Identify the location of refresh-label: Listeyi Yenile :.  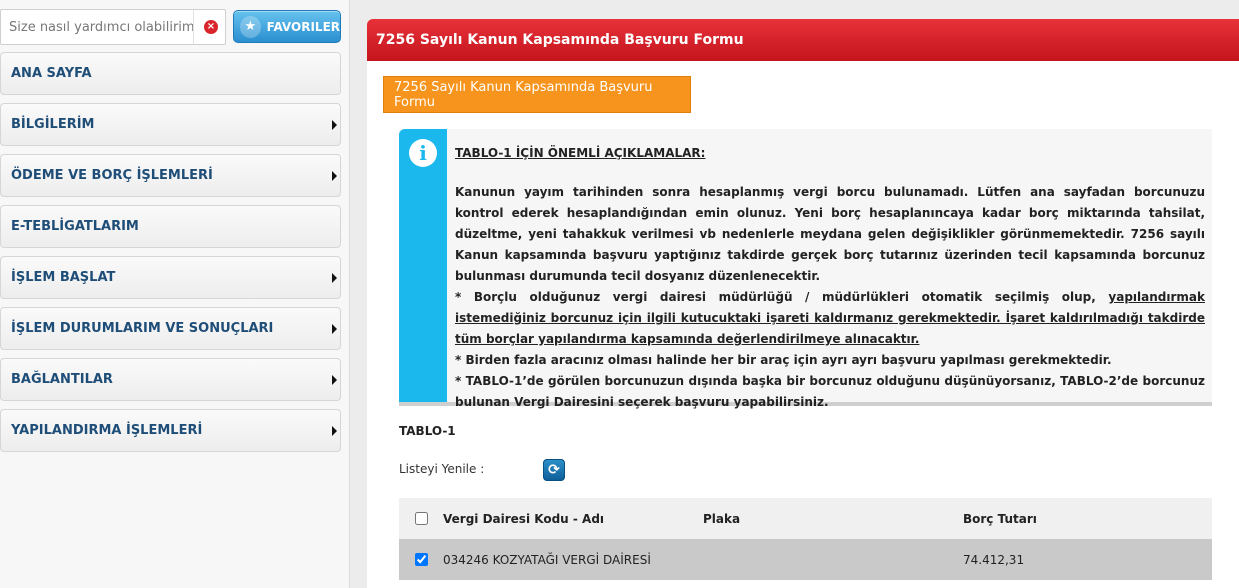
(442, 469).